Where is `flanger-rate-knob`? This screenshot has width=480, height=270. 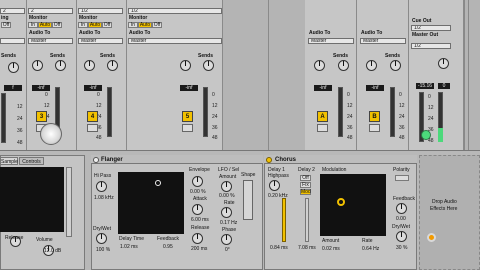 flanger-rate-knob is located at coordinates (226, 212).